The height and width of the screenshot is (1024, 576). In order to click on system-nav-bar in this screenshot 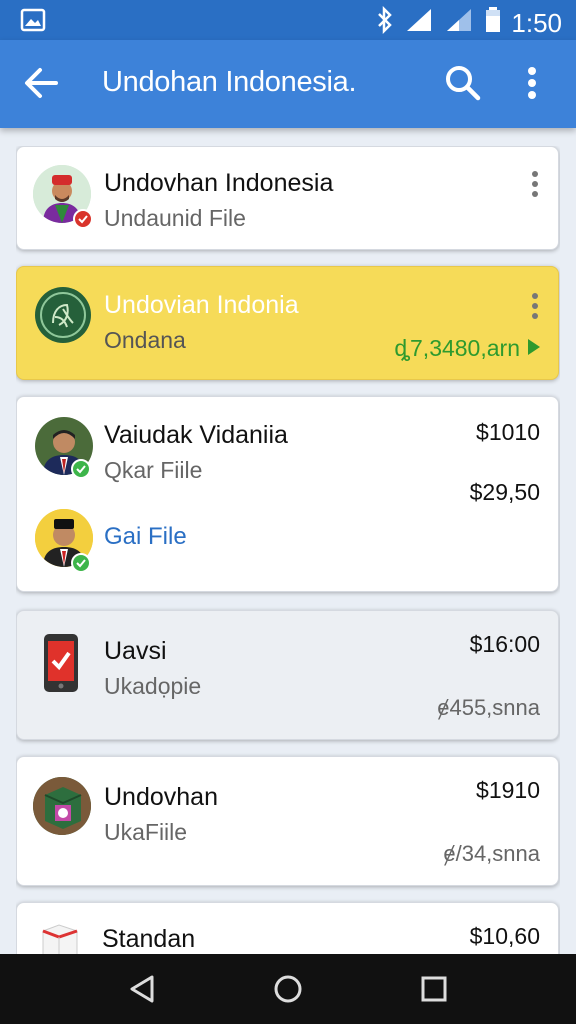, I will do `click(288, 989)`.